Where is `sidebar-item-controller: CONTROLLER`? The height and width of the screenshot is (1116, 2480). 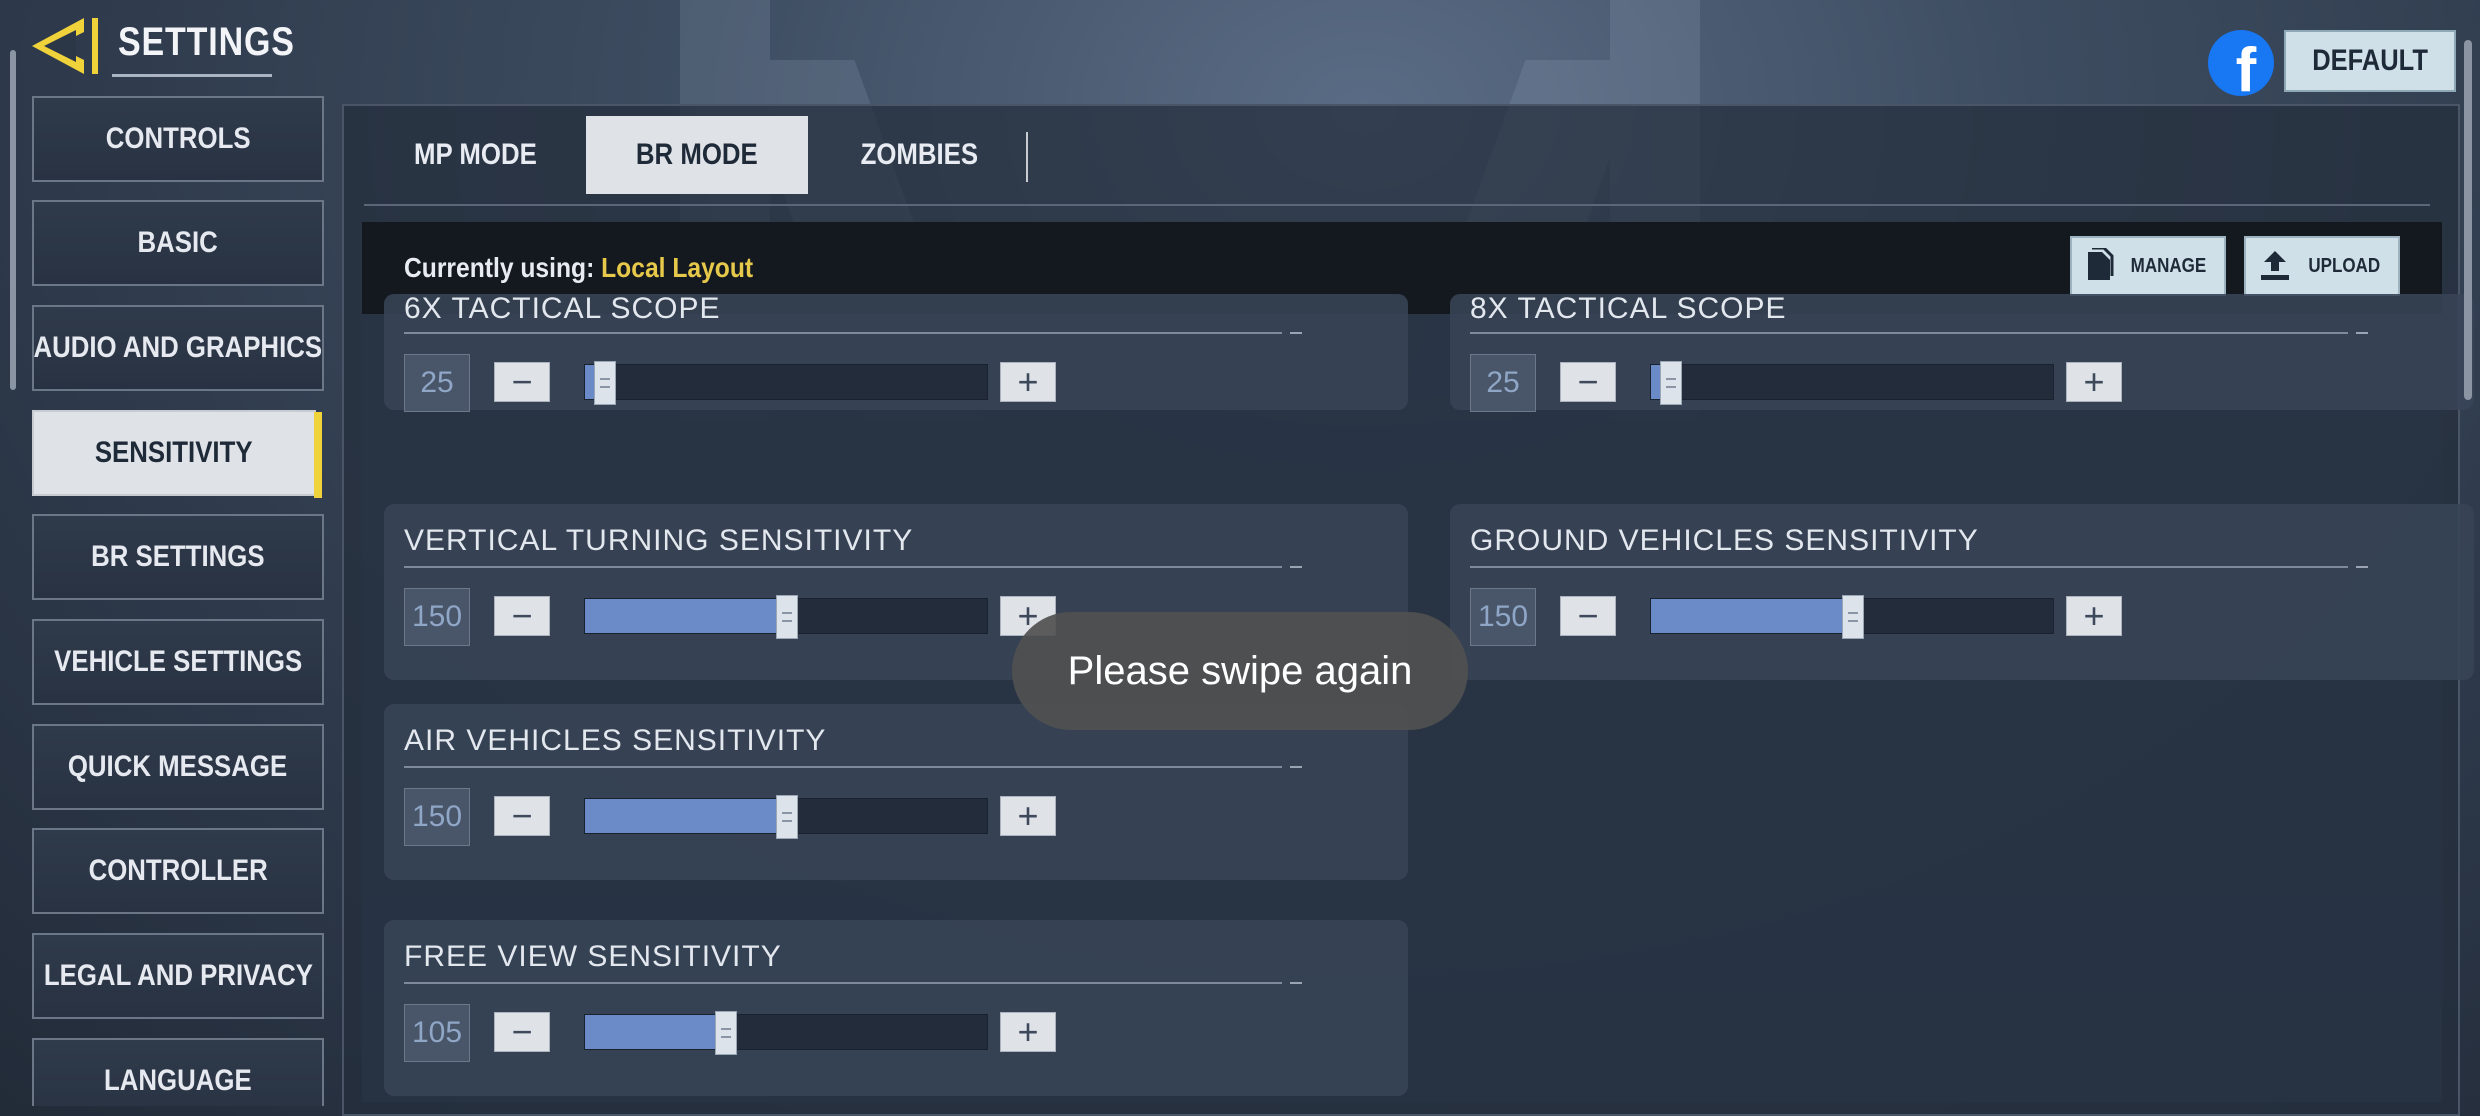 sidebar-item-controller: CONTROLLER is located at coordinates (178, 871).